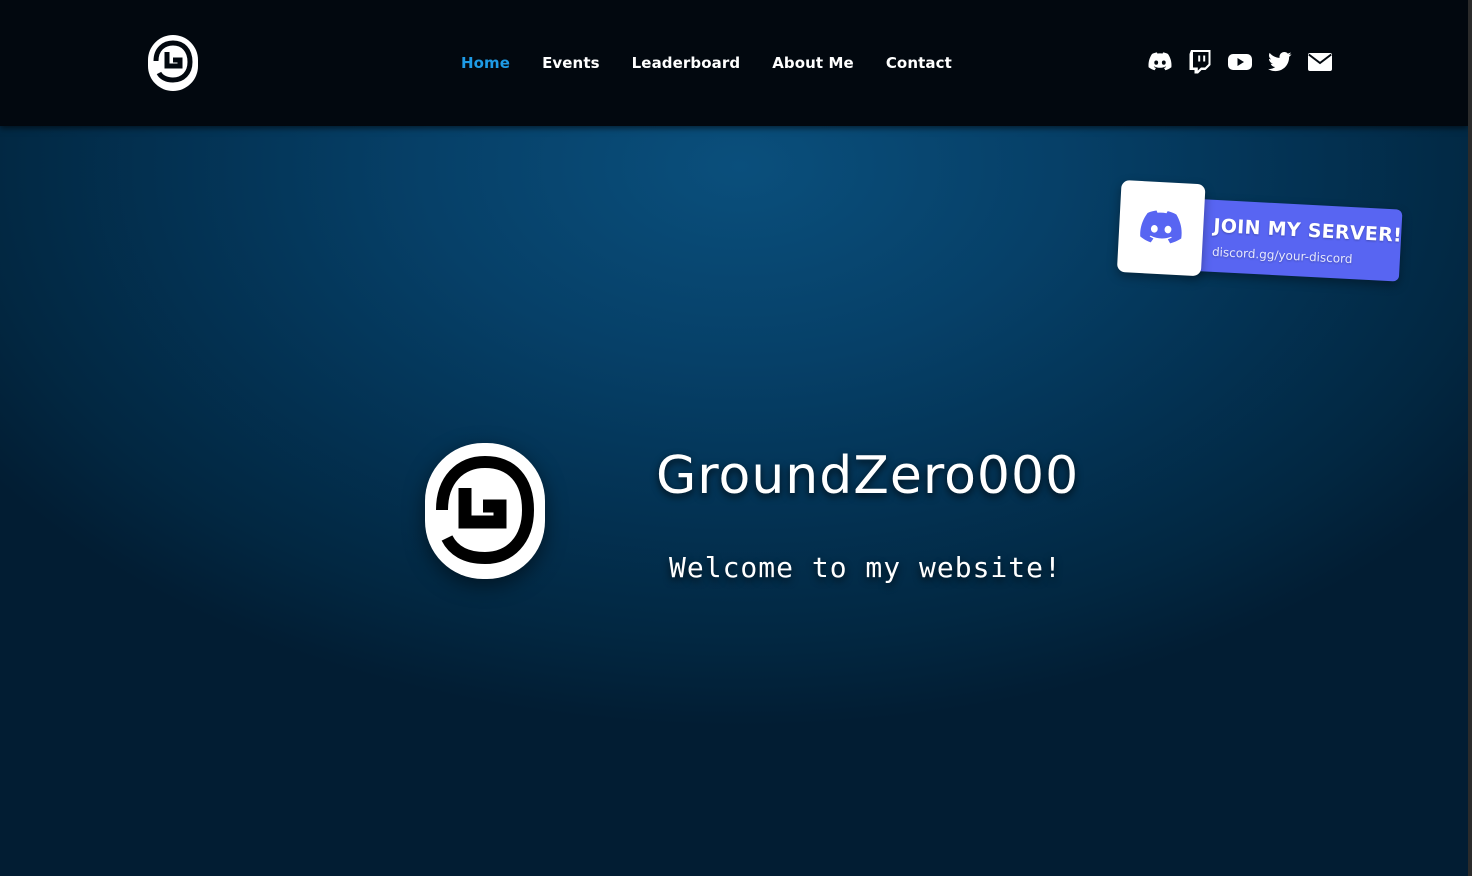  I want to click on discord-join-widget: JOIN MY SERVER! discord.gg/your-discord, so click(1263, 237).